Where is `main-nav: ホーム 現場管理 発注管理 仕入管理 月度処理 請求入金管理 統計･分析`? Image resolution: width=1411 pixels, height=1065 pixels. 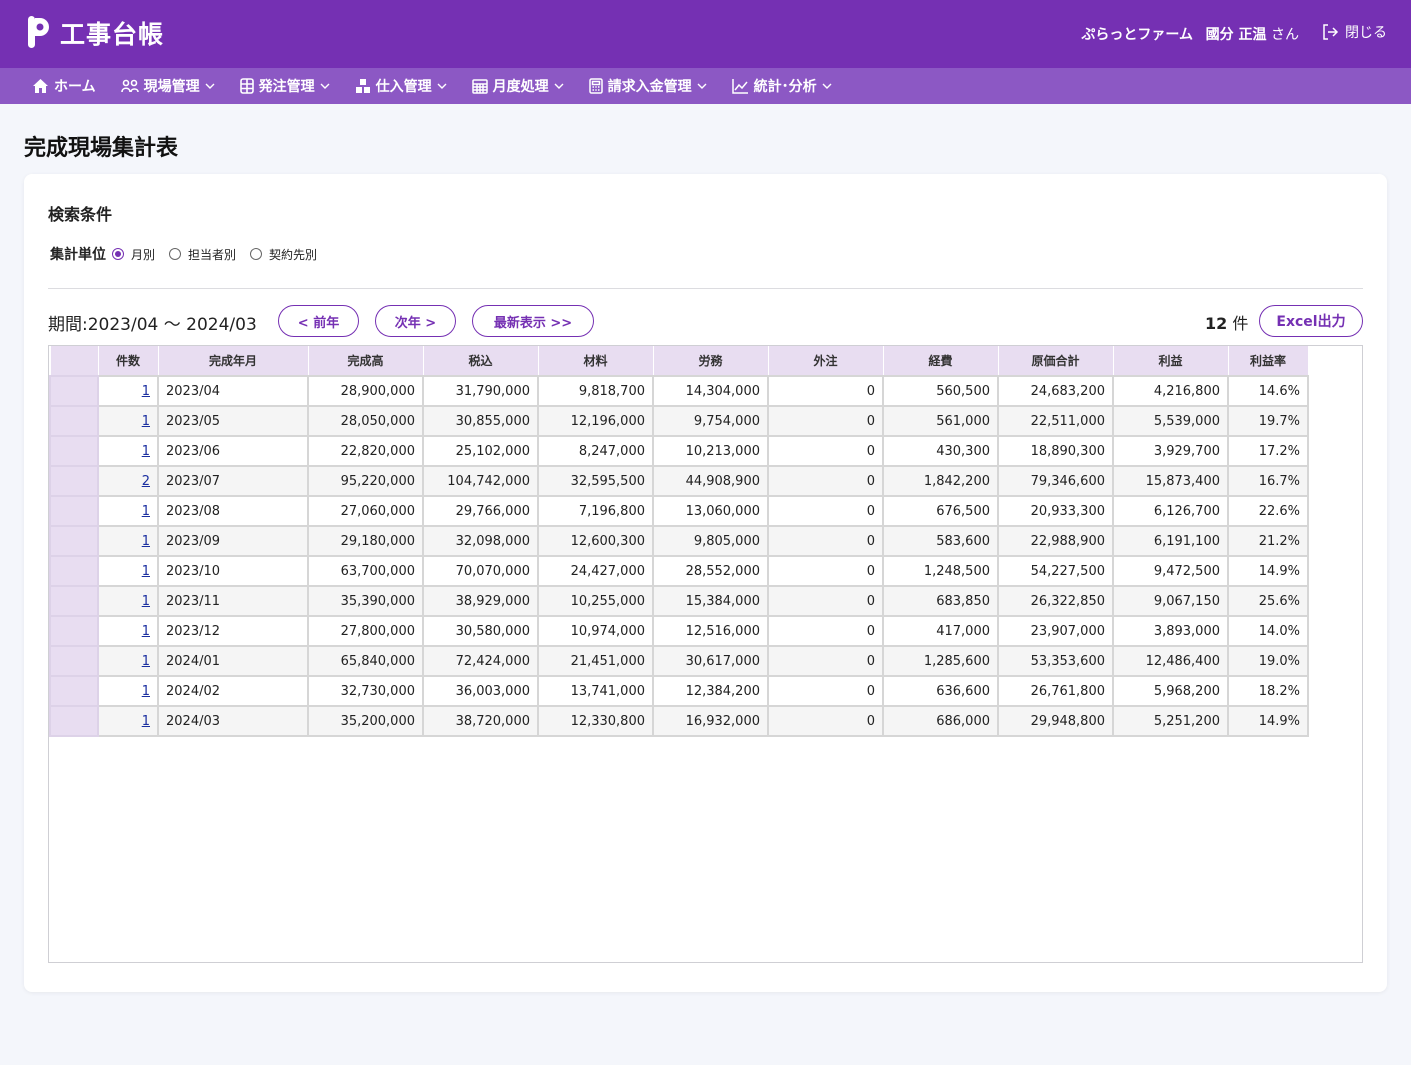 main-nav: ホーム 現場管理 発注管理 仕入管理 月度処理 請求入金管理 統計･分析 is located at coordinates (705, 86).